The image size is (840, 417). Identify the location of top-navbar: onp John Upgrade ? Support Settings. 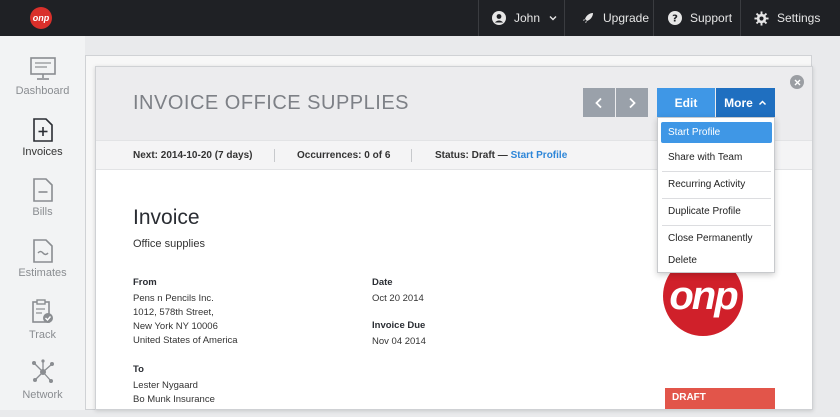
(420, 18).